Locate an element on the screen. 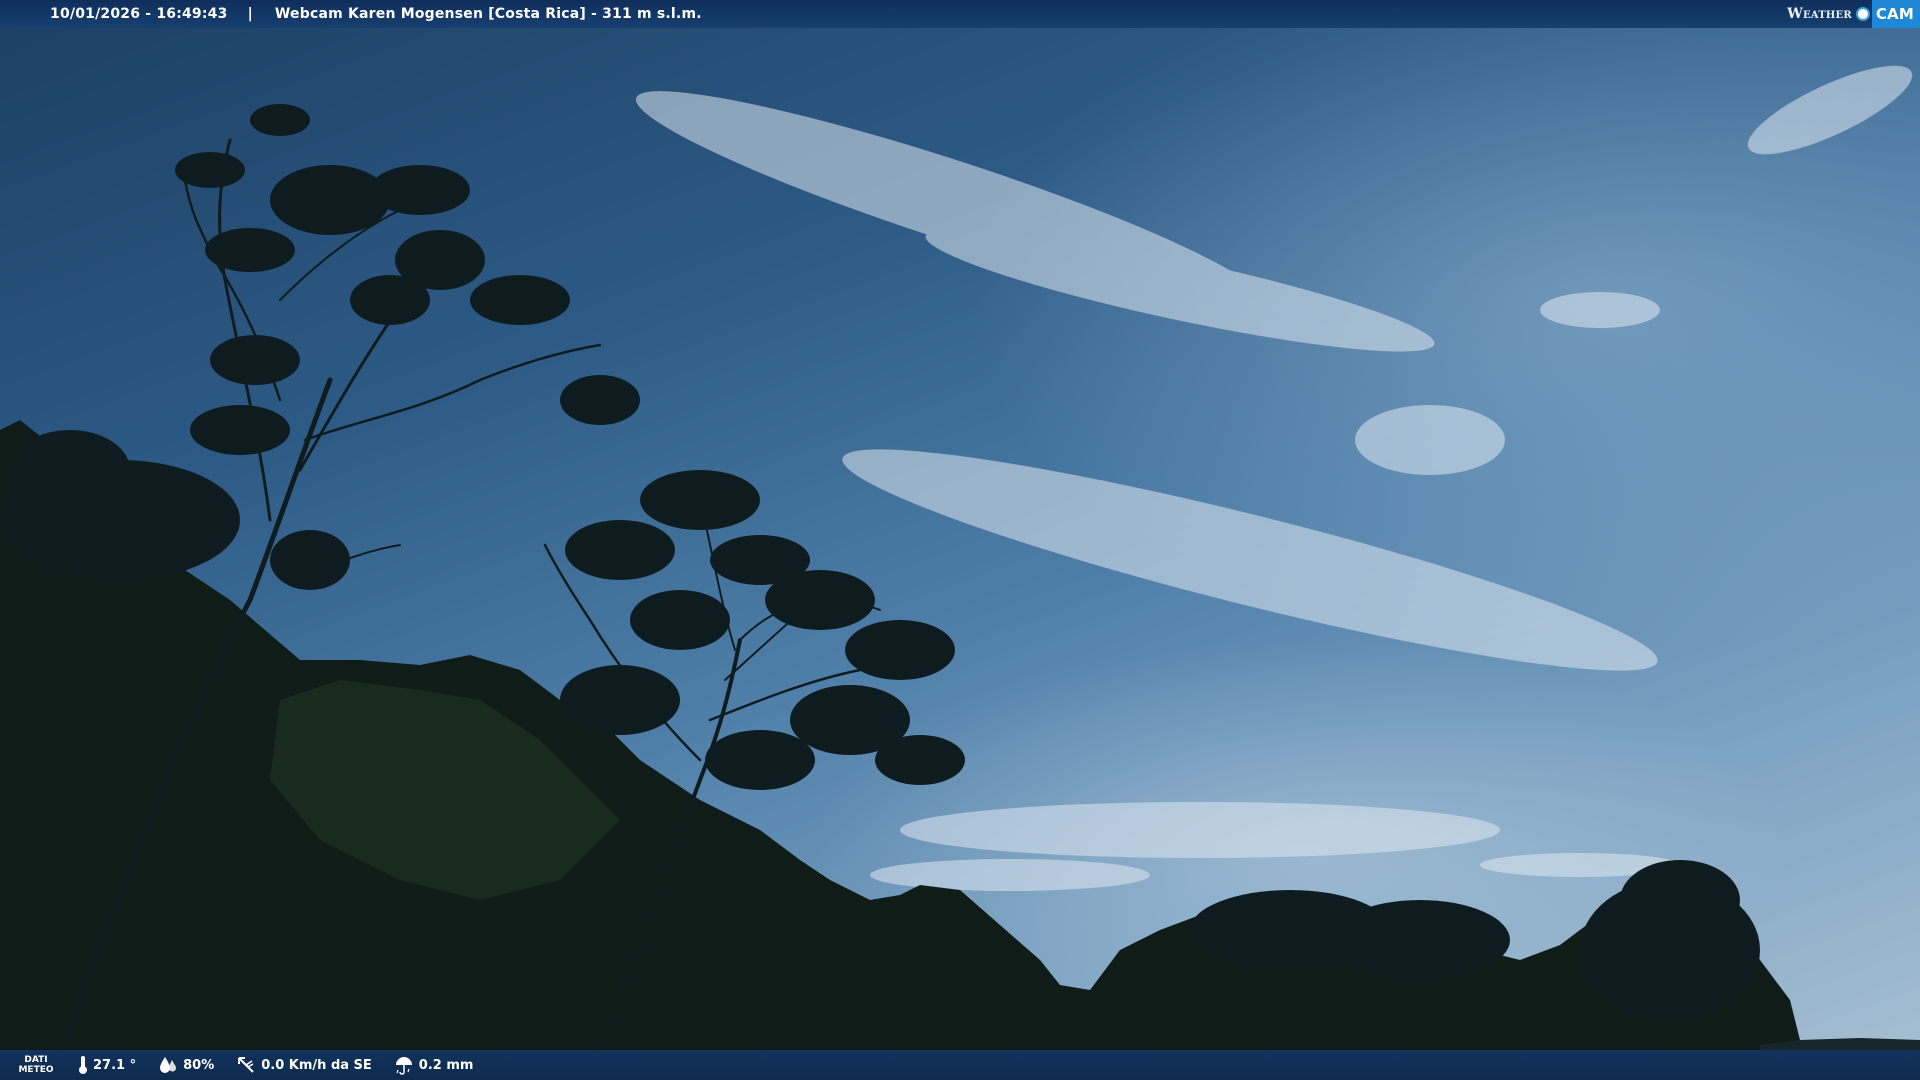  wind-value: 0.0 Km/h da SE is located at coordinates (316, 1065).